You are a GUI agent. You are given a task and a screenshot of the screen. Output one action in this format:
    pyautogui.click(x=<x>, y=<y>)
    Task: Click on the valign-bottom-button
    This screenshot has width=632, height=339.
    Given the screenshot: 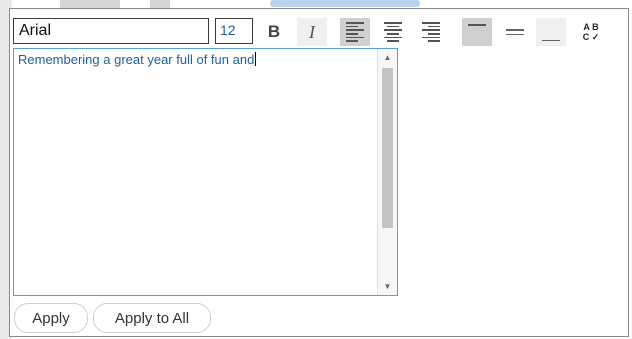 What is the action you would take?
    pyautogui.click(x=551, y=32)
    